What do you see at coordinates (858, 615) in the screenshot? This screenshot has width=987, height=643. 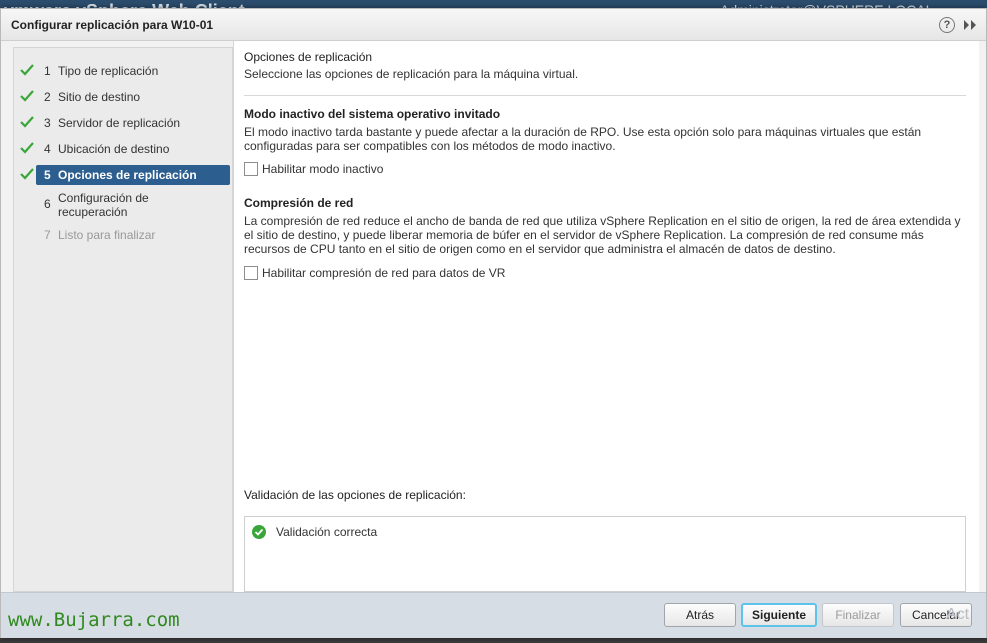 I see `finish-button: Finalizar` at bounding box center [858, 615].